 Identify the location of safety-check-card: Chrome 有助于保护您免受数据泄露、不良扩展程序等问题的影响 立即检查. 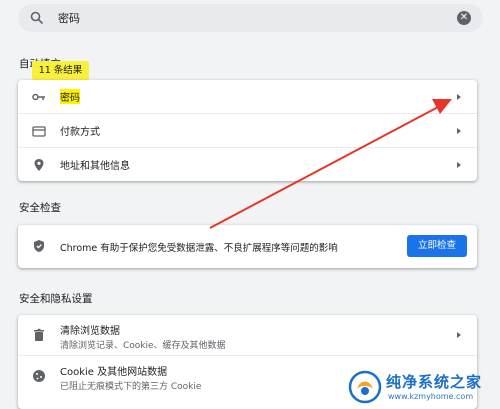
(247, 246).